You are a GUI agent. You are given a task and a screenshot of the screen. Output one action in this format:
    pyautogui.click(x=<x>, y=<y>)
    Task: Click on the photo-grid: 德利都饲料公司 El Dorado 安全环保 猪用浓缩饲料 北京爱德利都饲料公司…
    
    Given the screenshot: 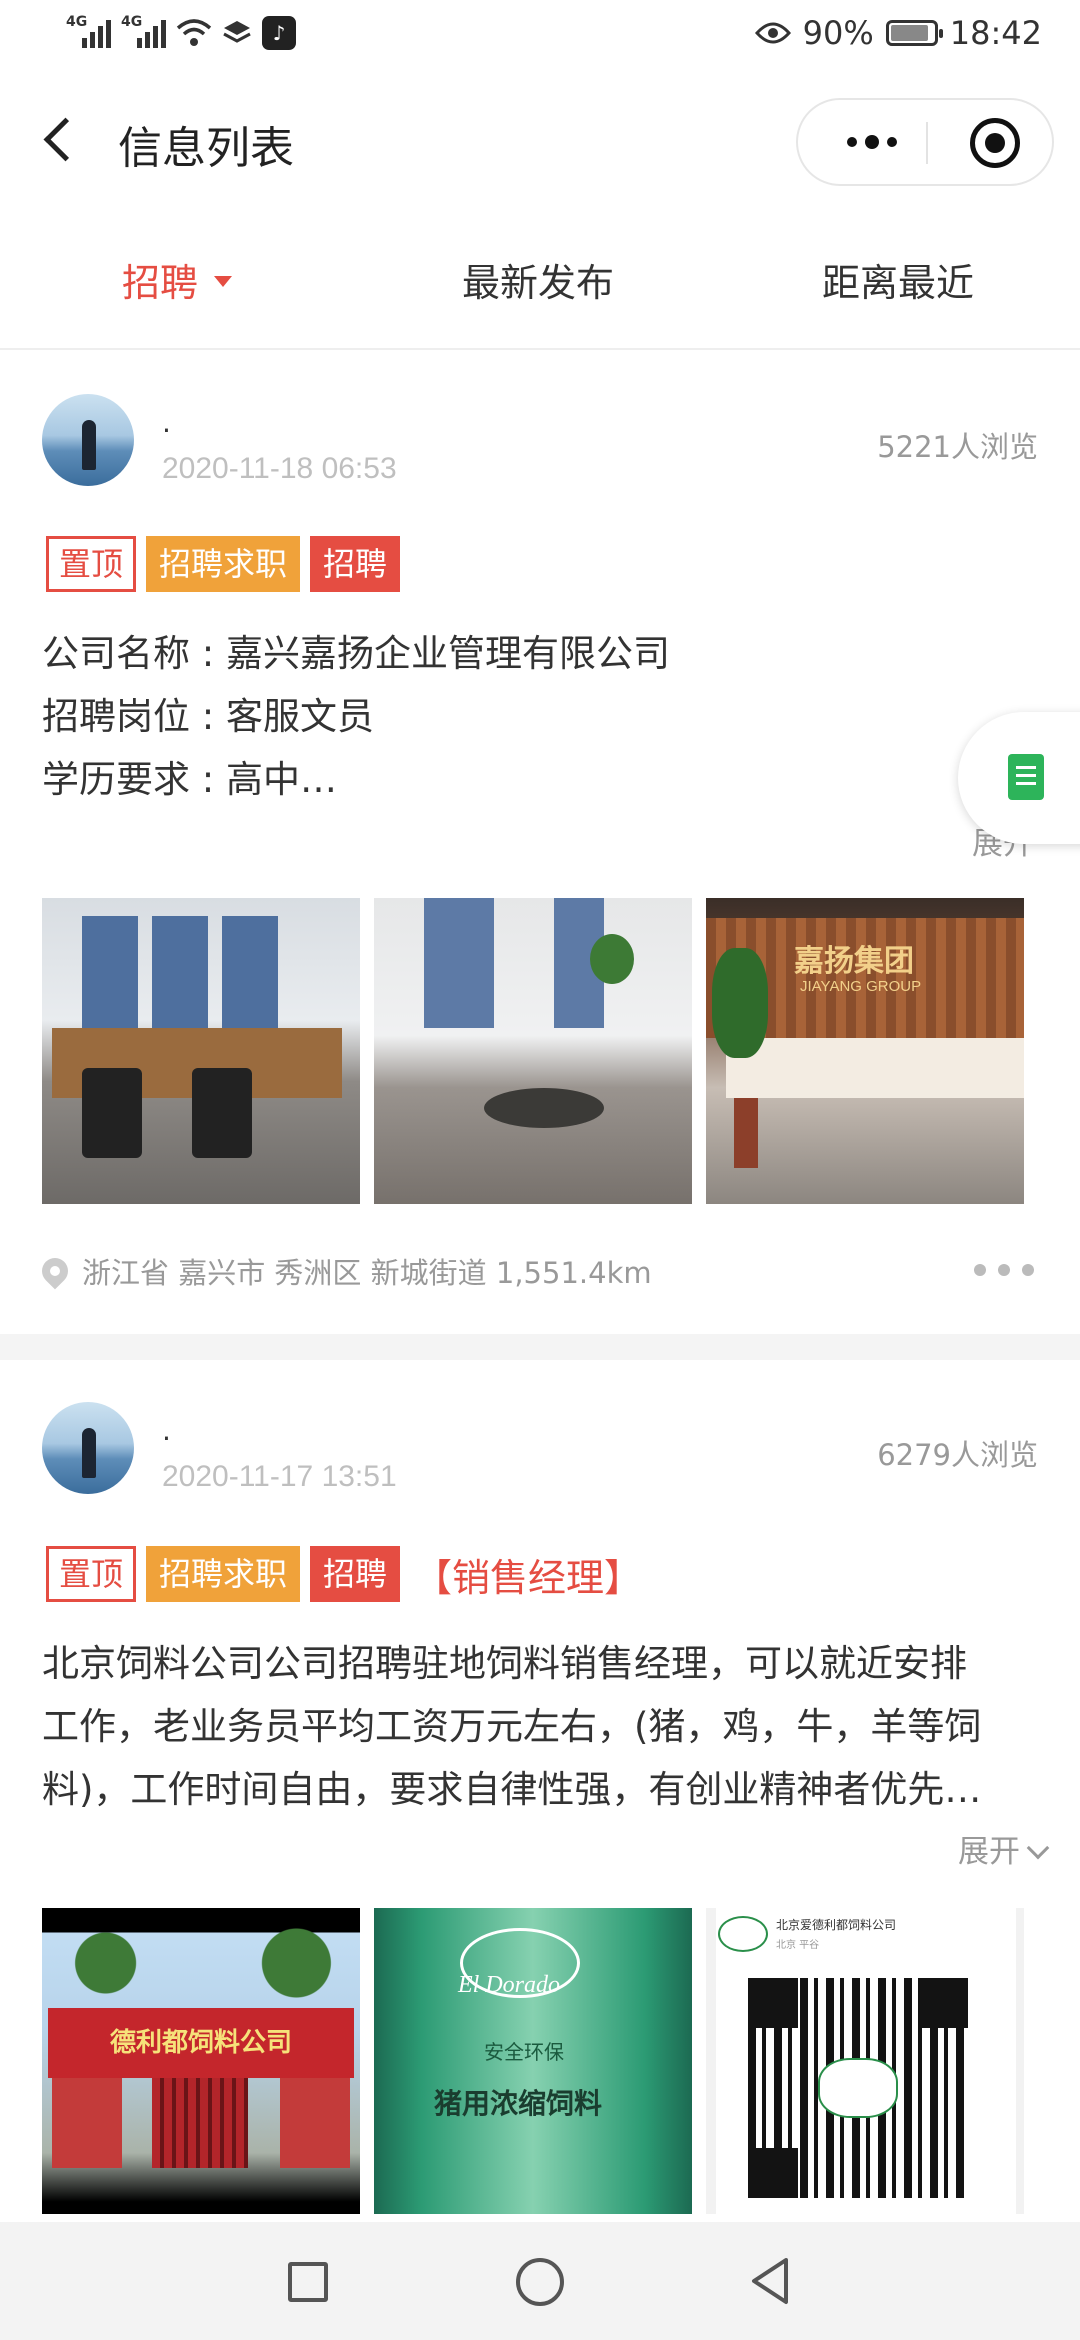 What is the action you would take?
    pyautogui.click(x=533, y=2061)
    